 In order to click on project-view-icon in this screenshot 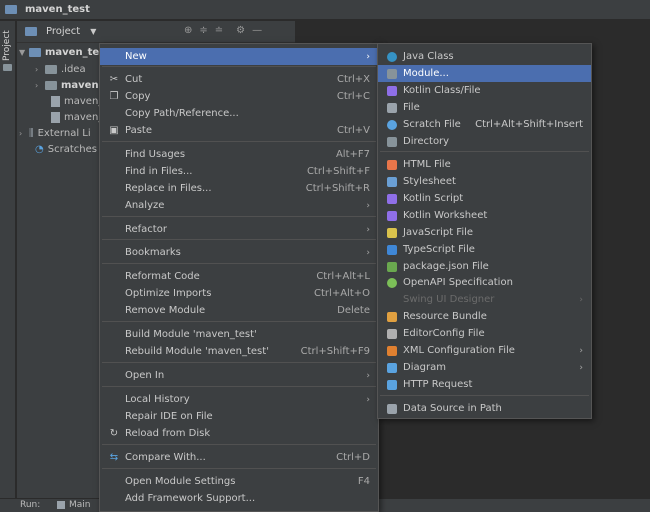, I will do `click(31, 31)`.